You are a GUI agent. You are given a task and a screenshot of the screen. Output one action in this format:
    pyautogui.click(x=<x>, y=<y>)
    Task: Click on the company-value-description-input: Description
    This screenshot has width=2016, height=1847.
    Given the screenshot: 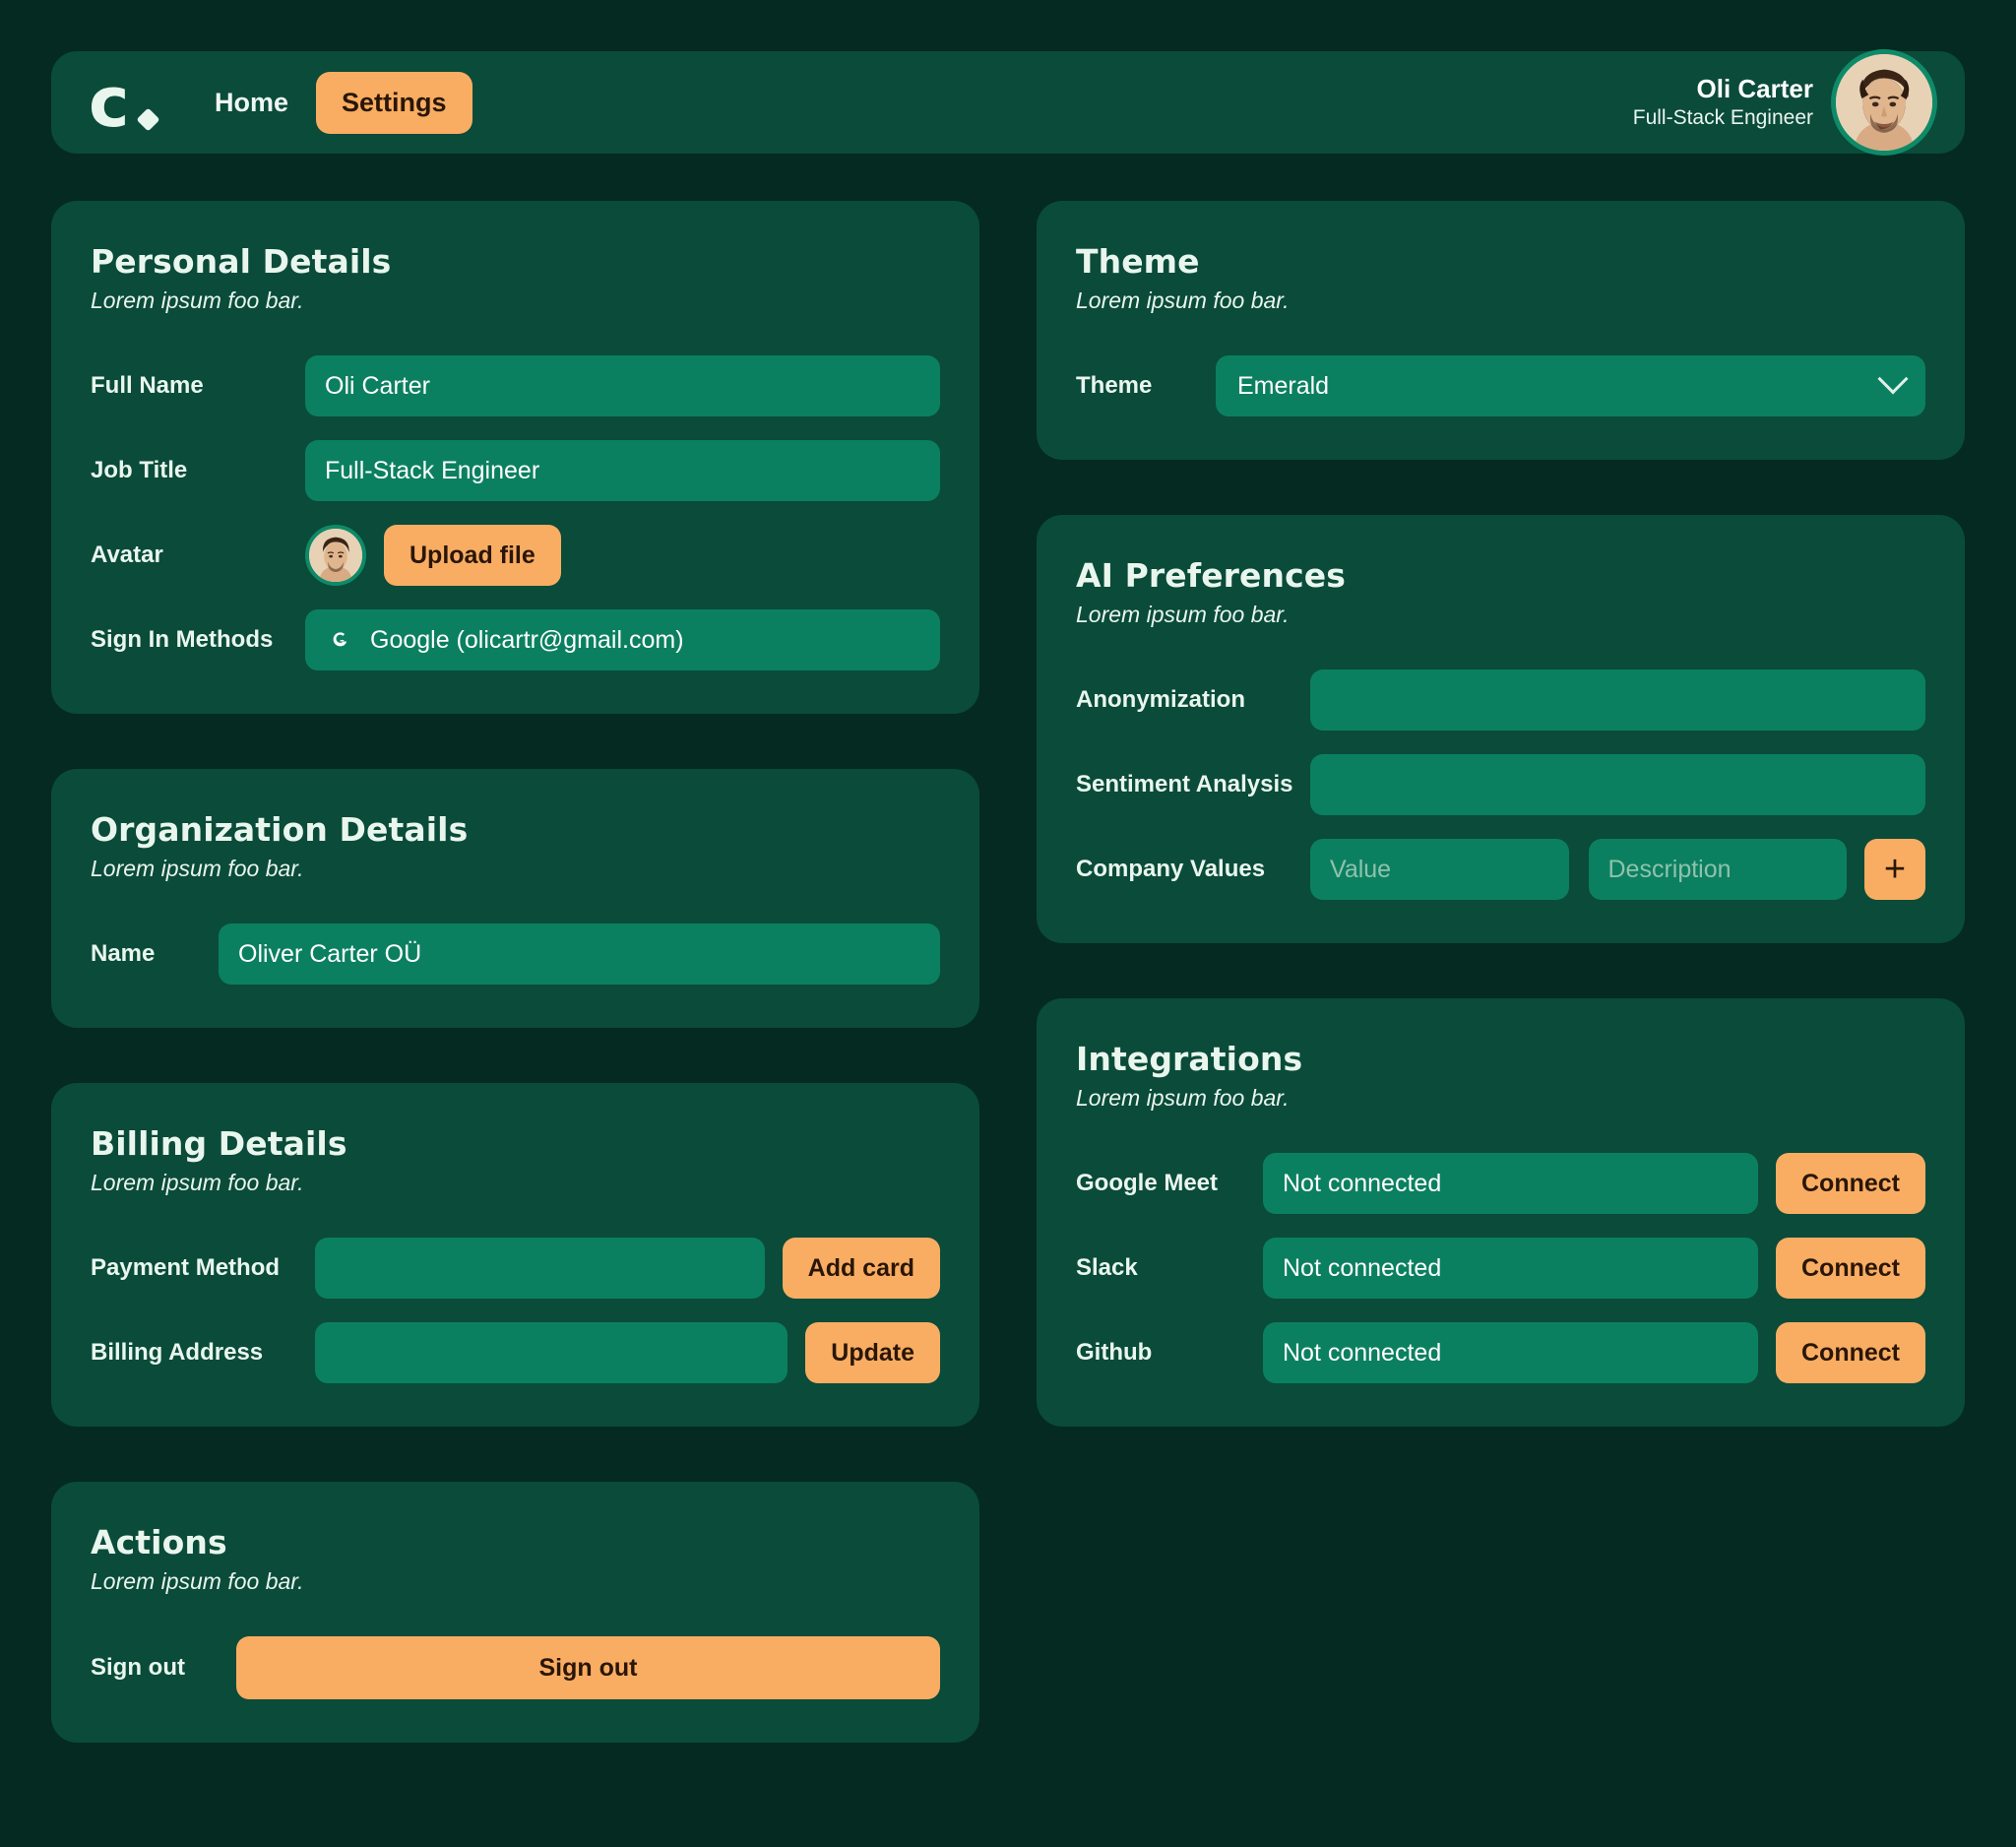 What is the action you would take?
    pyautogui.click(x=1717, y=869)
    